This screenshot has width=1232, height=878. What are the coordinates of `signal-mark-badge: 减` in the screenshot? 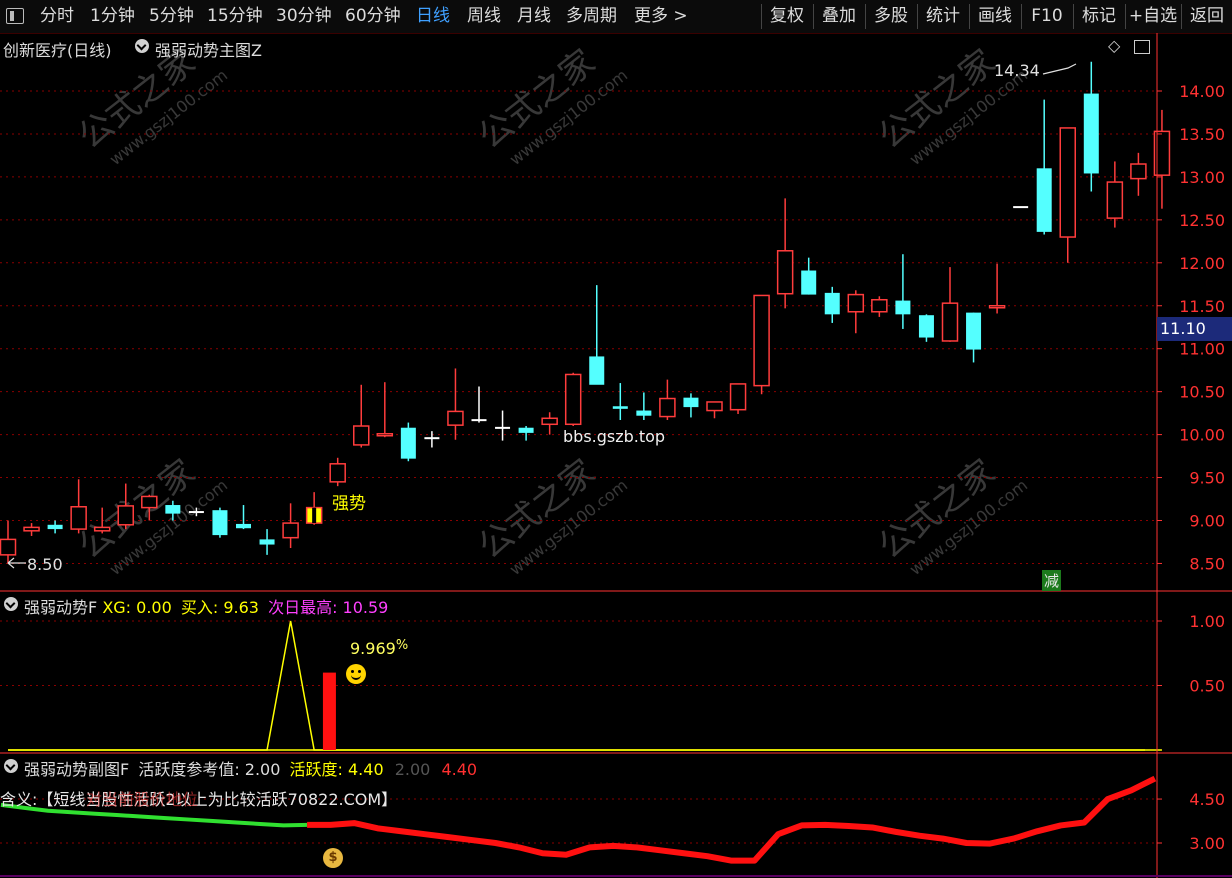 It's located at (1052, 580).